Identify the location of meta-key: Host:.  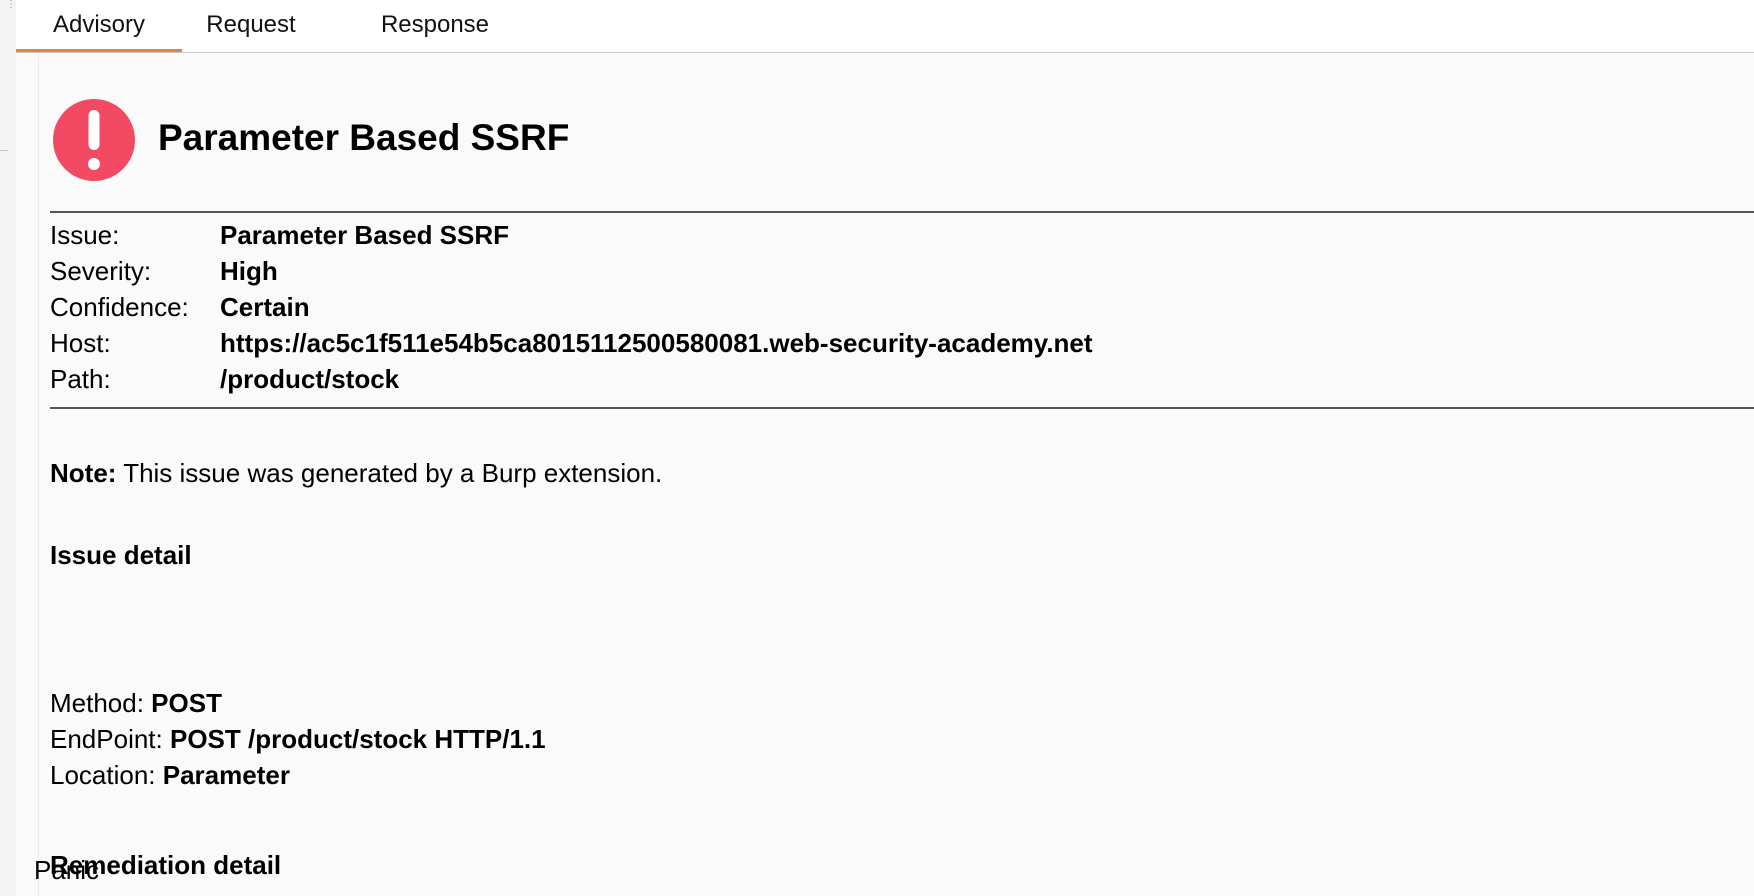
(80, 343).